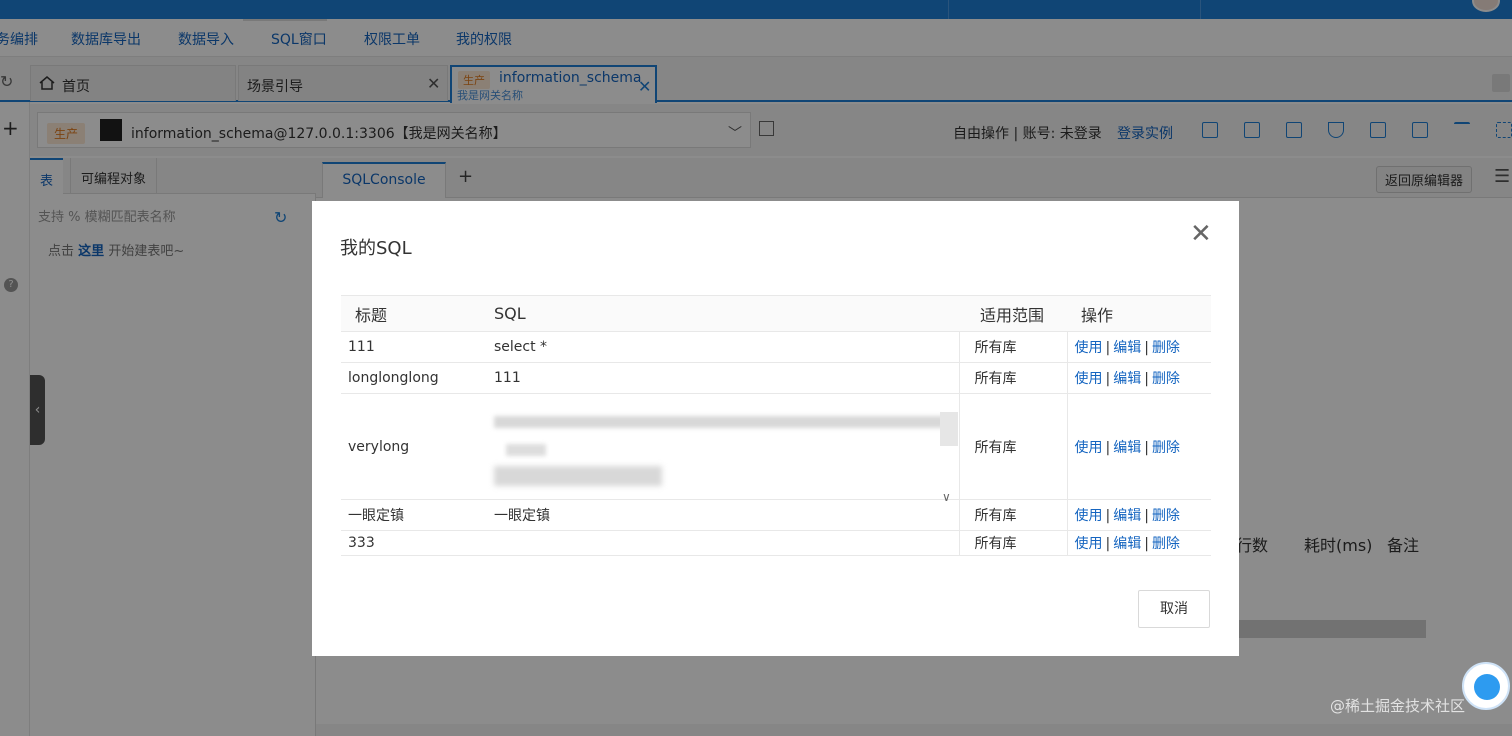  I want to click on row-sql, so click(723, 543).